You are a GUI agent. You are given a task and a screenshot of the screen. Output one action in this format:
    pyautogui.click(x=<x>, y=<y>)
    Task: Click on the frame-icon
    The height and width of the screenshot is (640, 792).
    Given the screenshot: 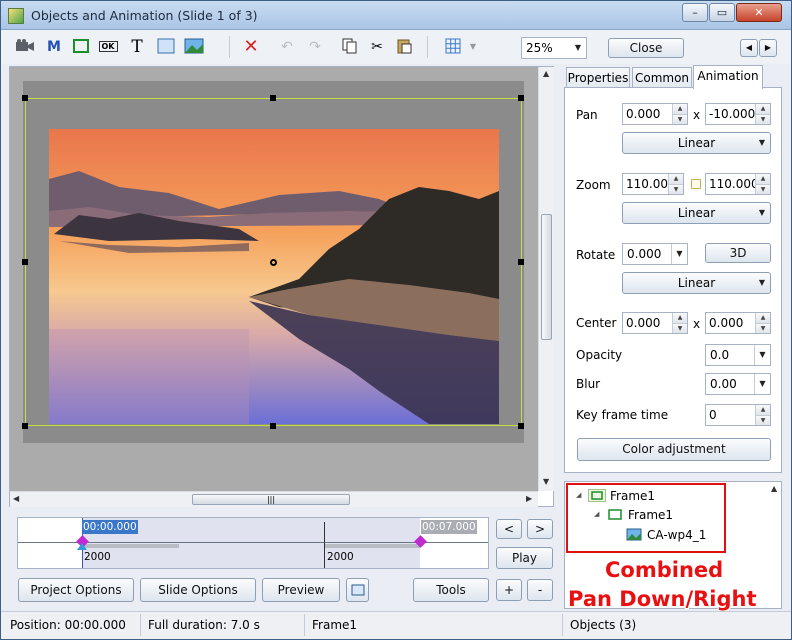 What is the action you would take?
    pyautogui.click(x=81, y=47)
    